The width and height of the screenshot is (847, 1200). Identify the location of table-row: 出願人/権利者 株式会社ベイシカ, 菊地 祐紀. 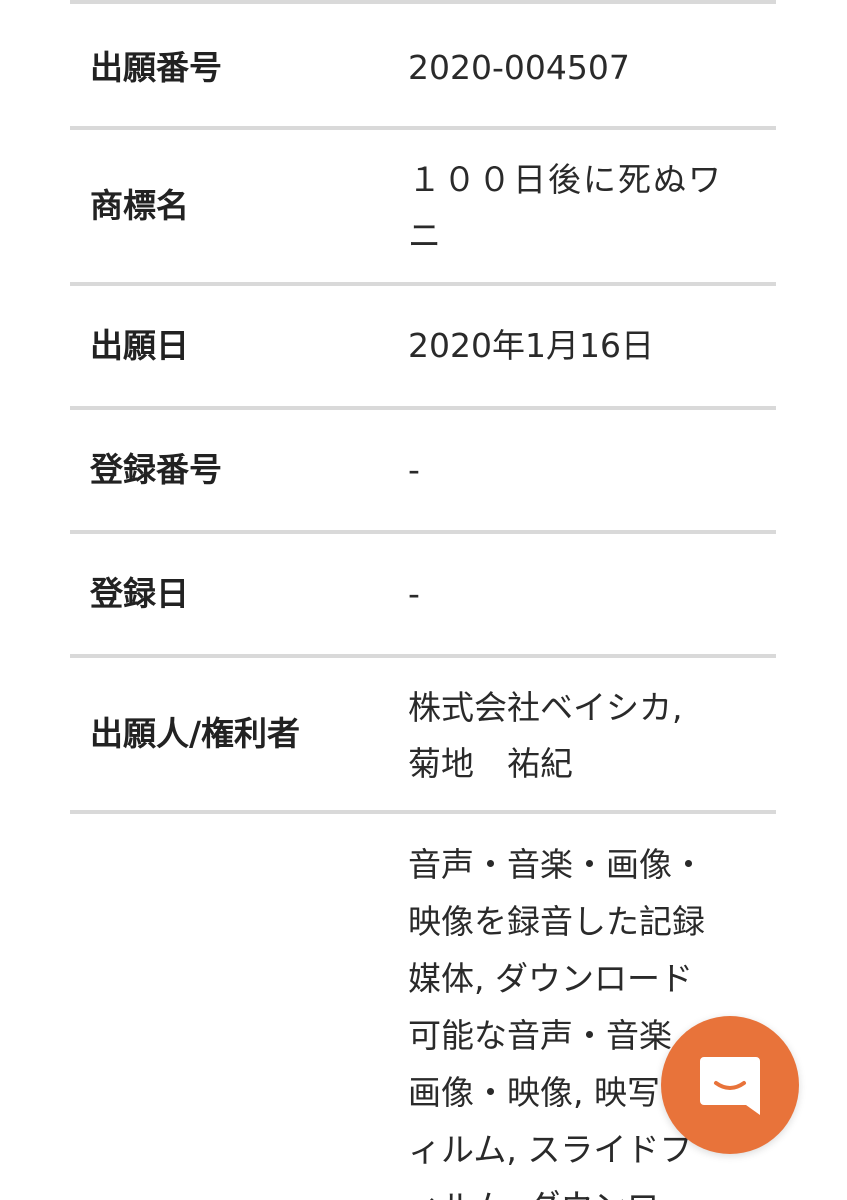
(423, 736).